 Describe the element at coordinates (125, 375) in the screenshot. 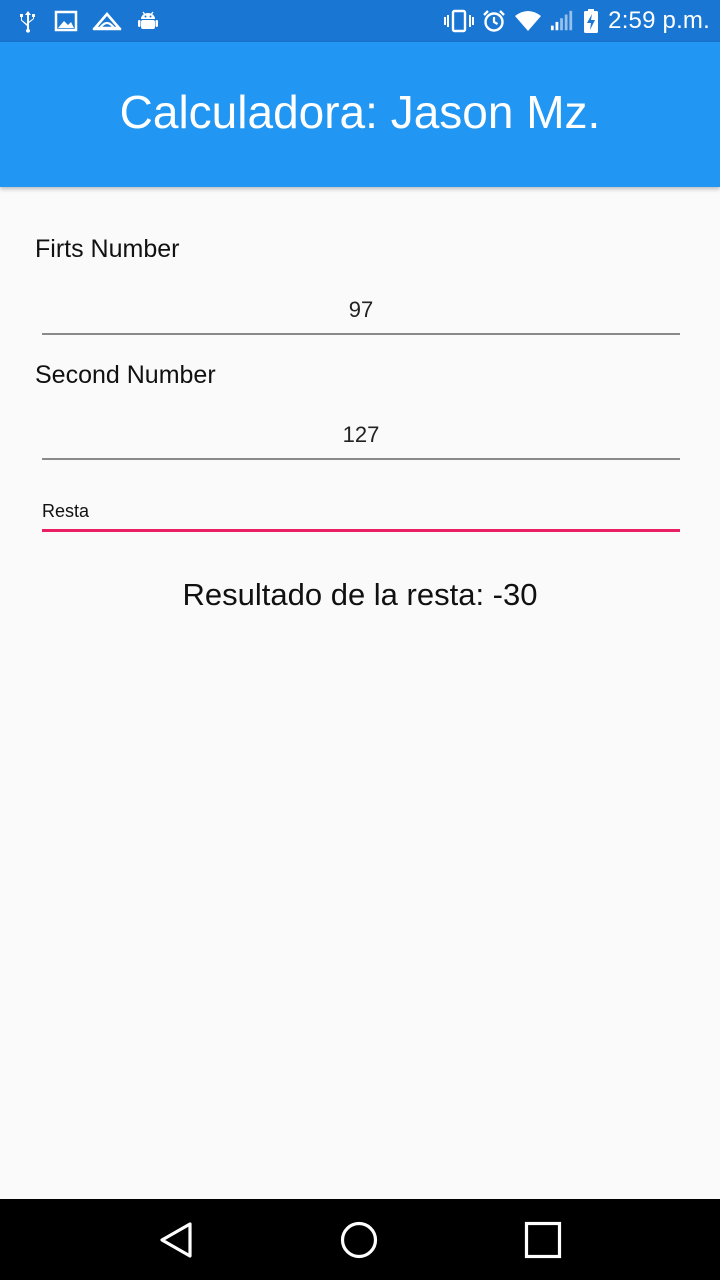

I see `second-number-label: Second Number` at that location.